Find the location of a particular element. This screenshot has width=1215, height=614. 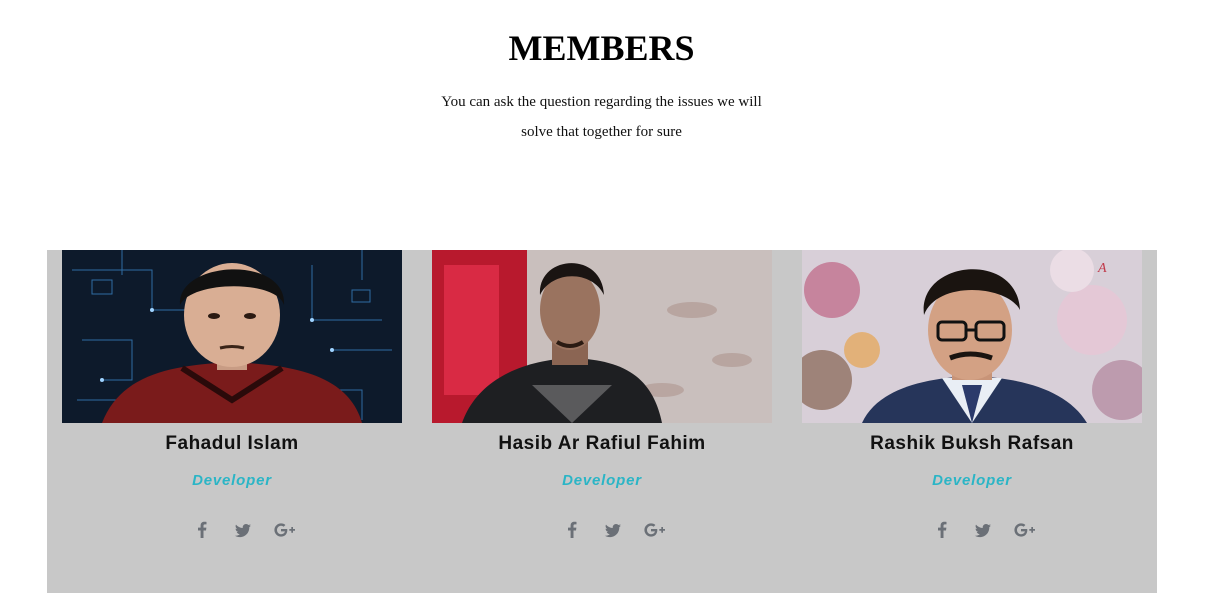

member-name: Fahadul Islam is located at coordinates (232, 443).